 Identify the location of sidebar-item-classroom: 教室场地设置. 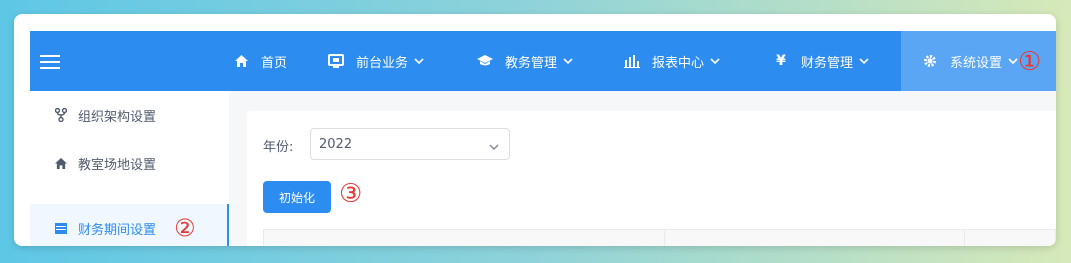
(129, 163).